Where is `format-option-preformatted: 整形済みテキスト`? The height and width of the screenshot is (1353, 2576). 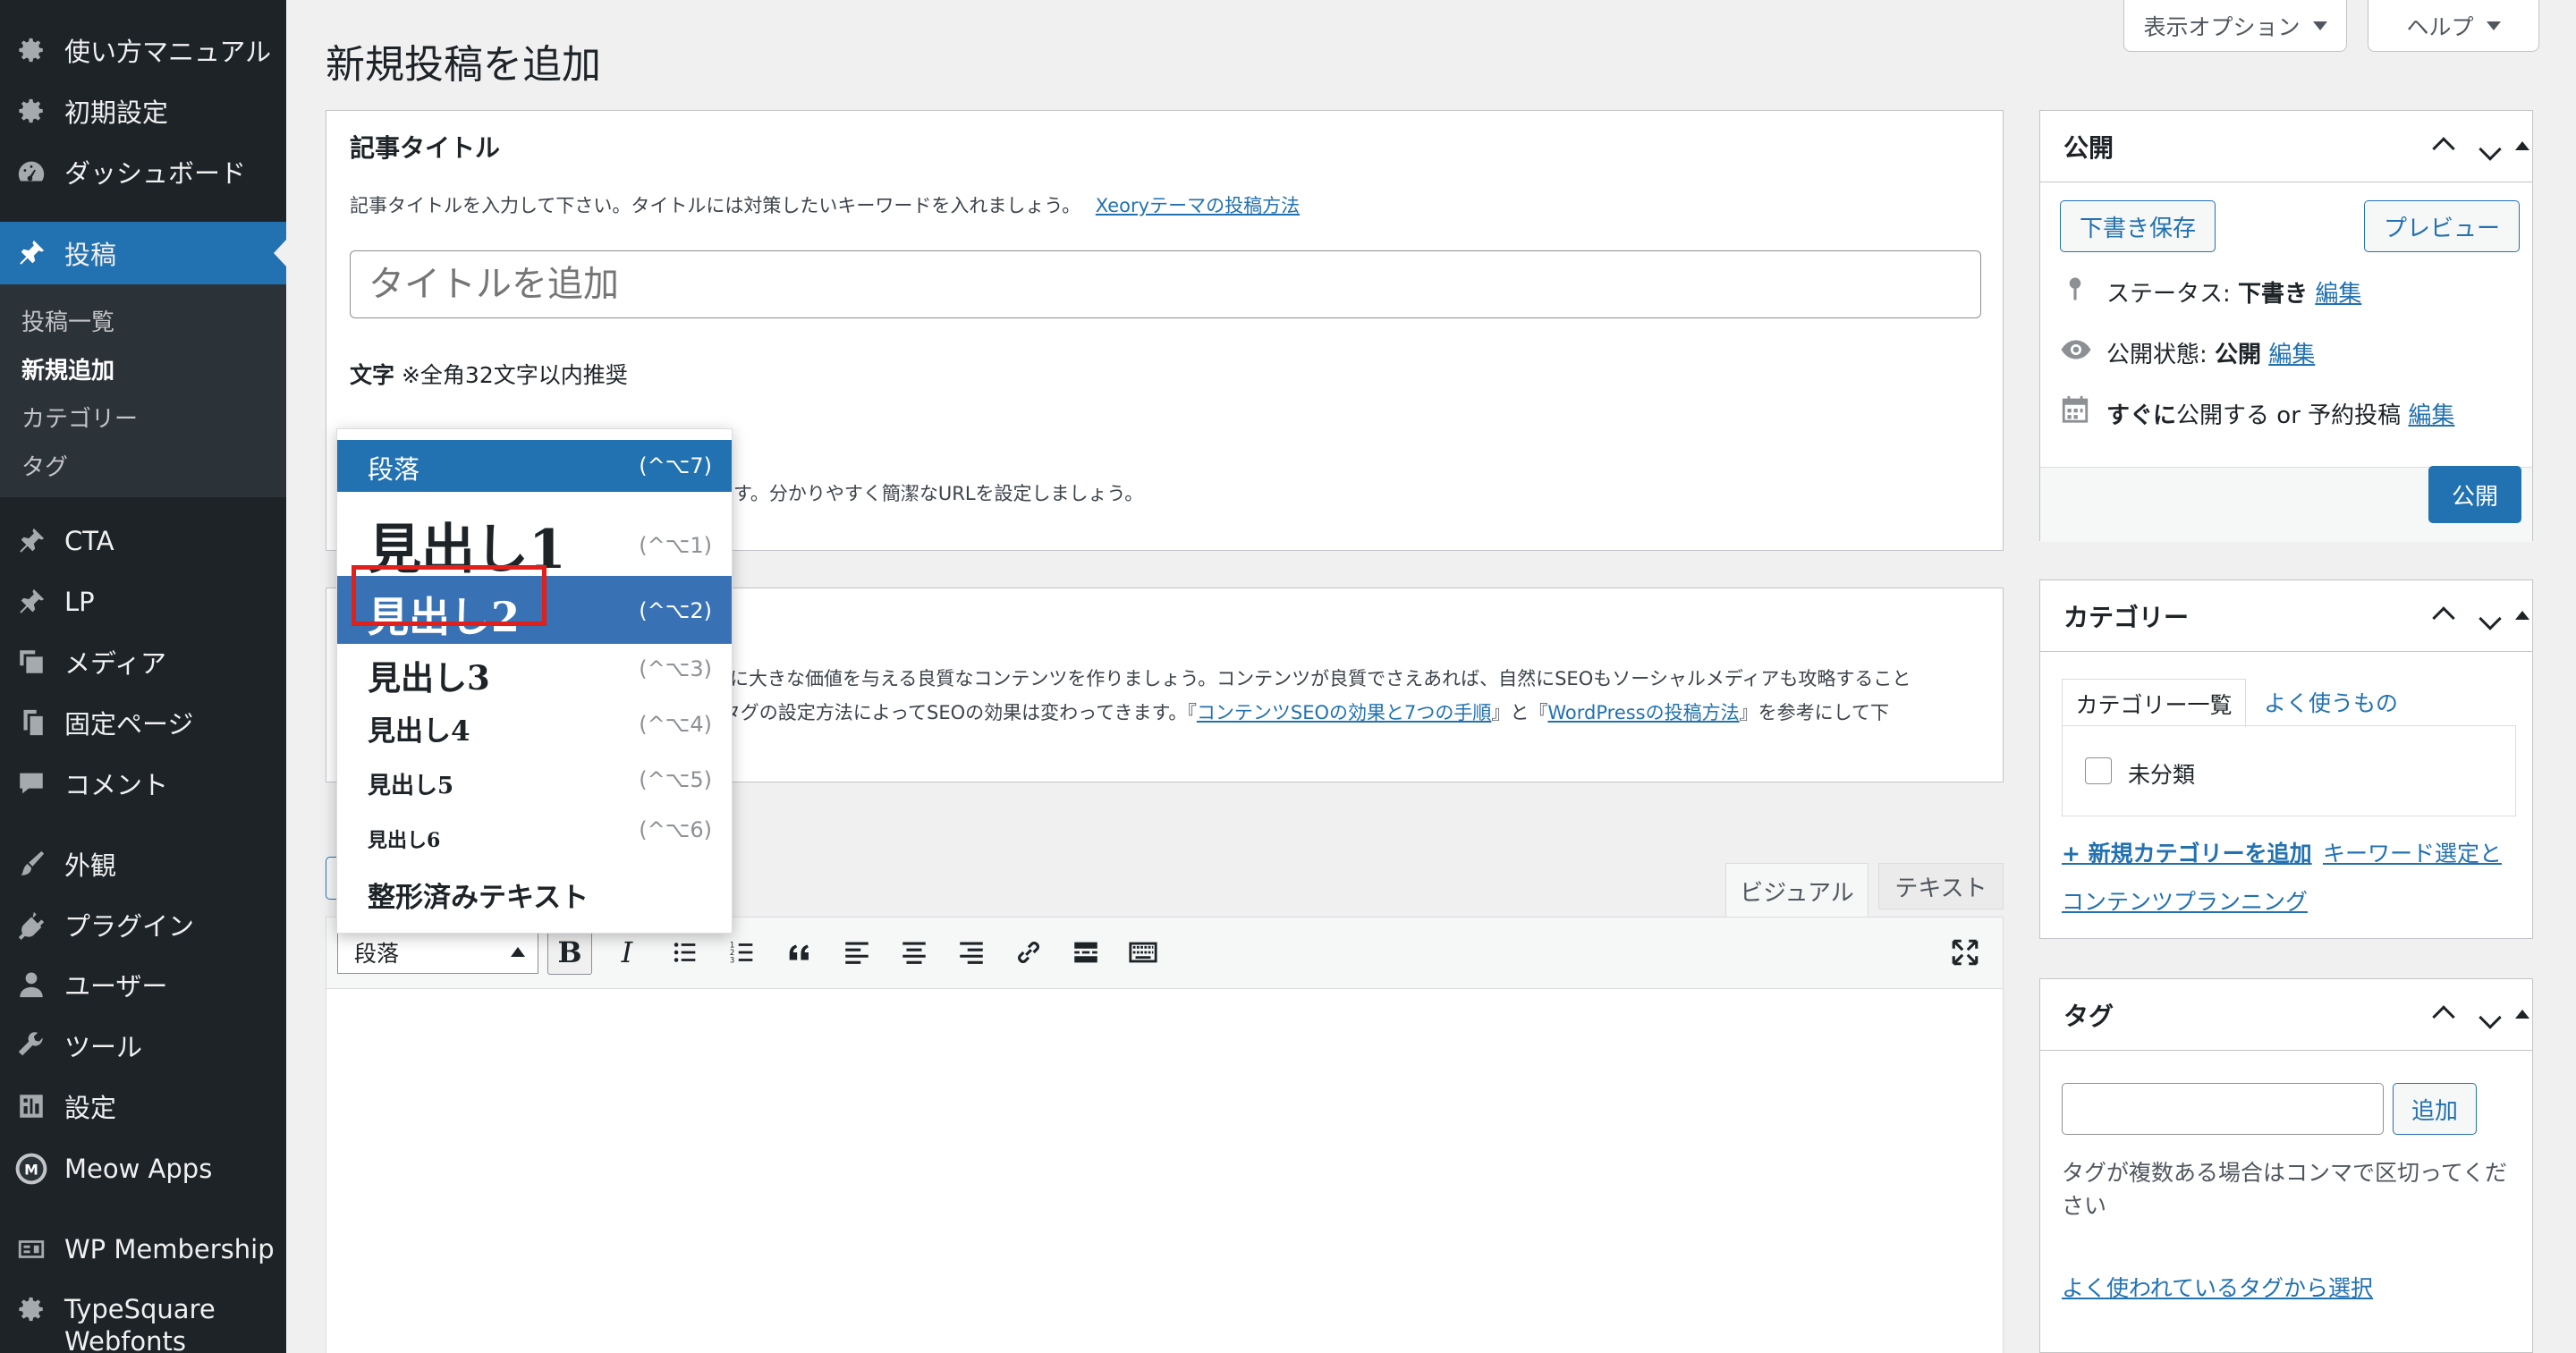 format-option-preformatted: 整形済みテキスト is located at coordinates (534, 892).